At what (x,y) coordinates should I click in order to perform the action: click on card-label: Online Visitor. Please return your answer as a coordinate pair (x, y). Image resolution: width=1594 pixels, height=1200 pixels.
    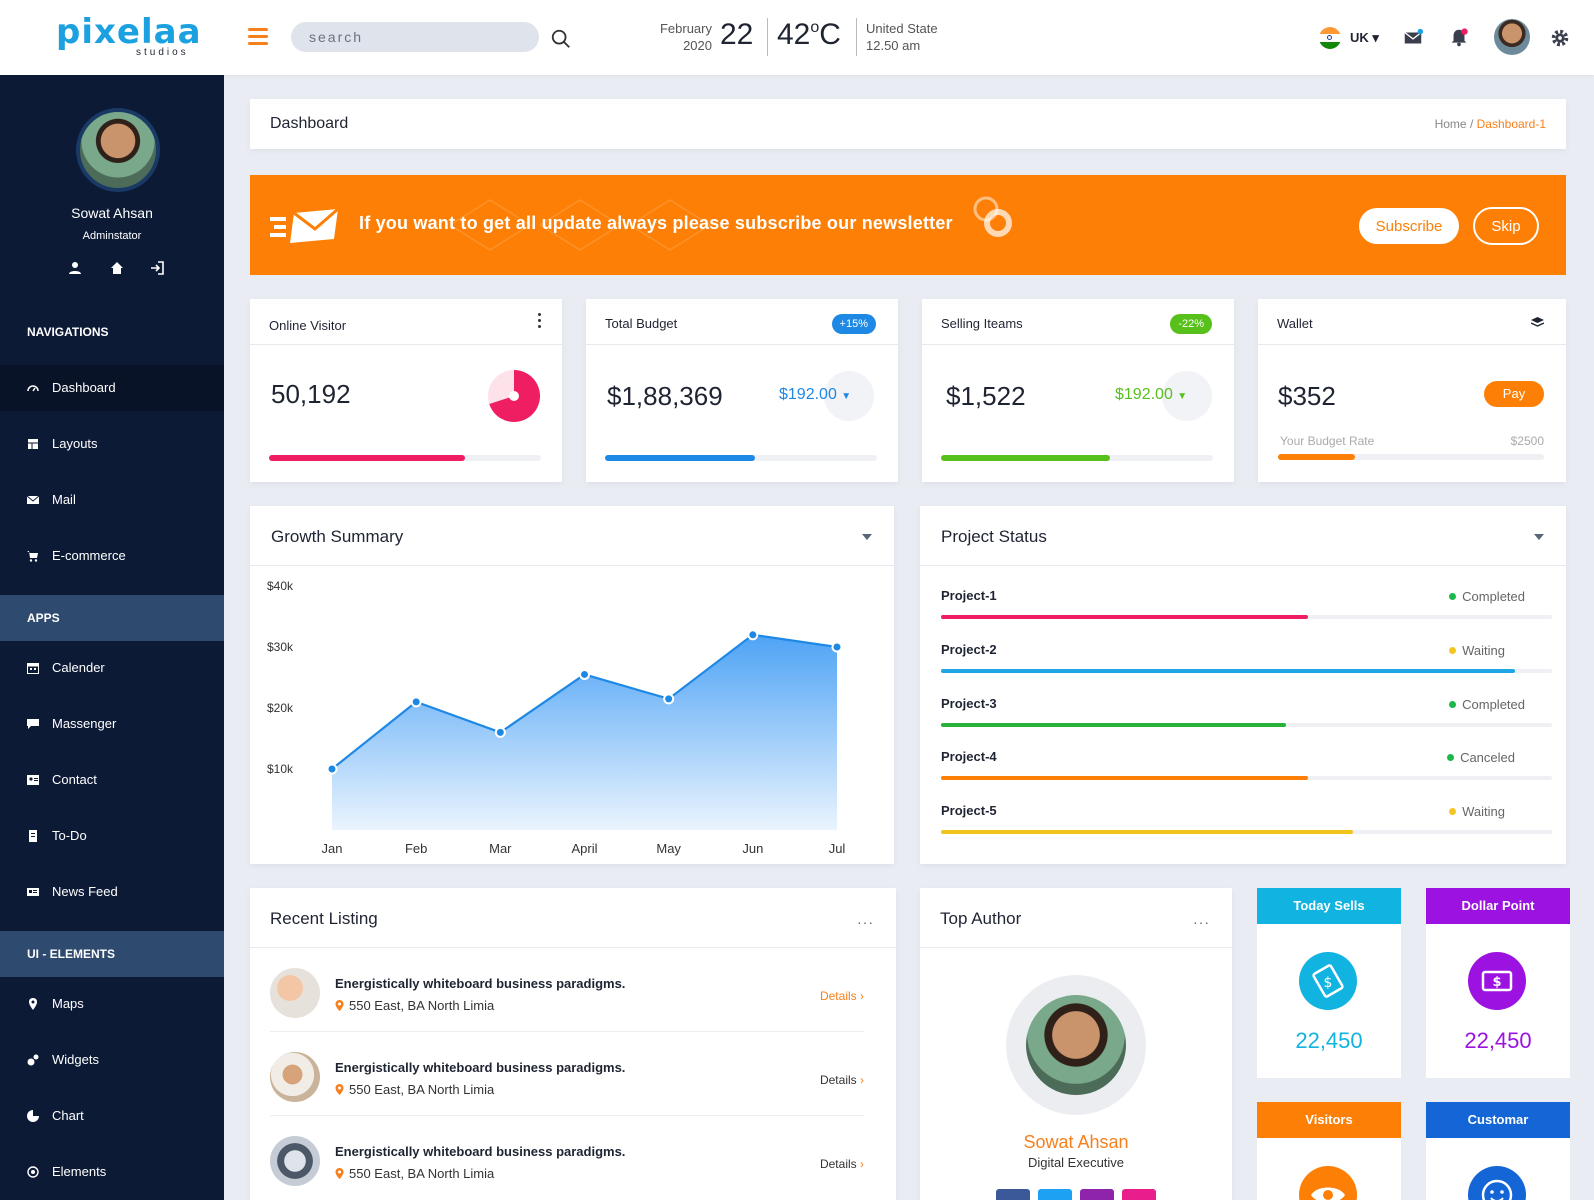
    Looking at the image, I should click on (308, 325).